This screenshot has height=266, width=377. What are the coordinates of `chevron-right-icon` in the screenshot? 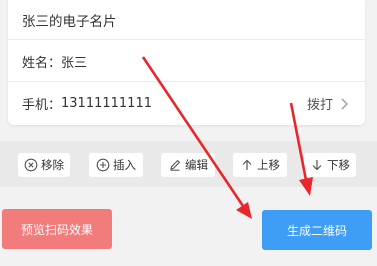 It's located at (344, 103).